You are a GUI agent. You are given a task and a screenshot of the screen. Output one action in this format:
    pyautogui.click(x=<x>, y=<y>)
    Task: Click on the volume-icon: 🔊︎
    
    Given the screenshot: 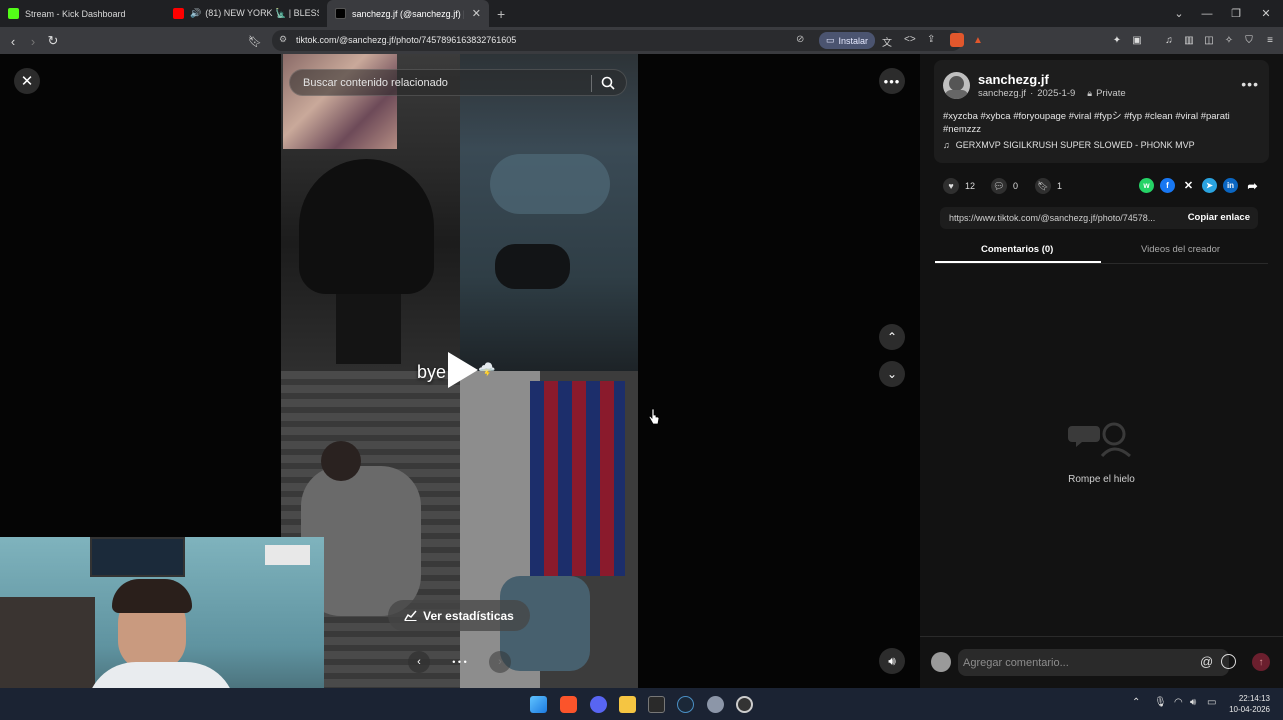 What is the action you would take?
    pyautogui.click(x=1193, y=702)
    